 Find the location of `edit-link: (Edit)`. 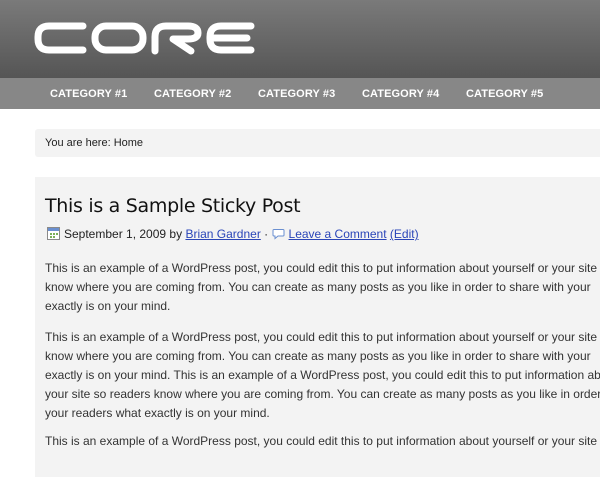

edit-link: (Edit) is located at coordinates (404, 234).